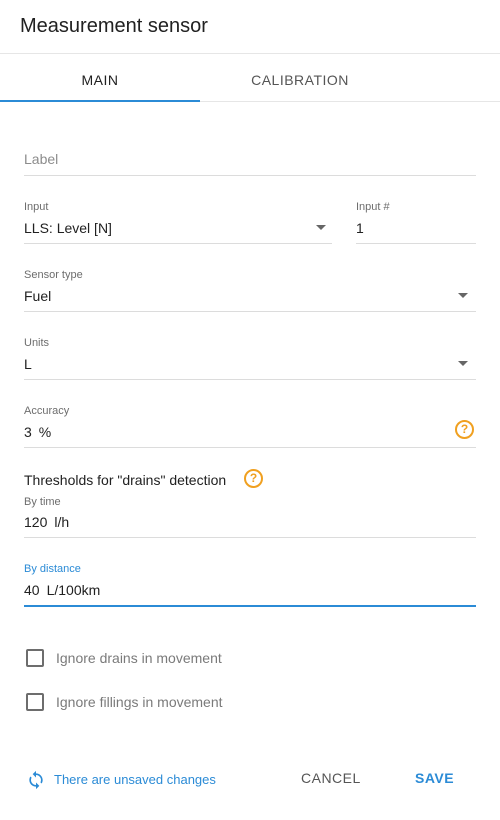  I want to click on input-number-field: Input # 1, so click(416, 221).